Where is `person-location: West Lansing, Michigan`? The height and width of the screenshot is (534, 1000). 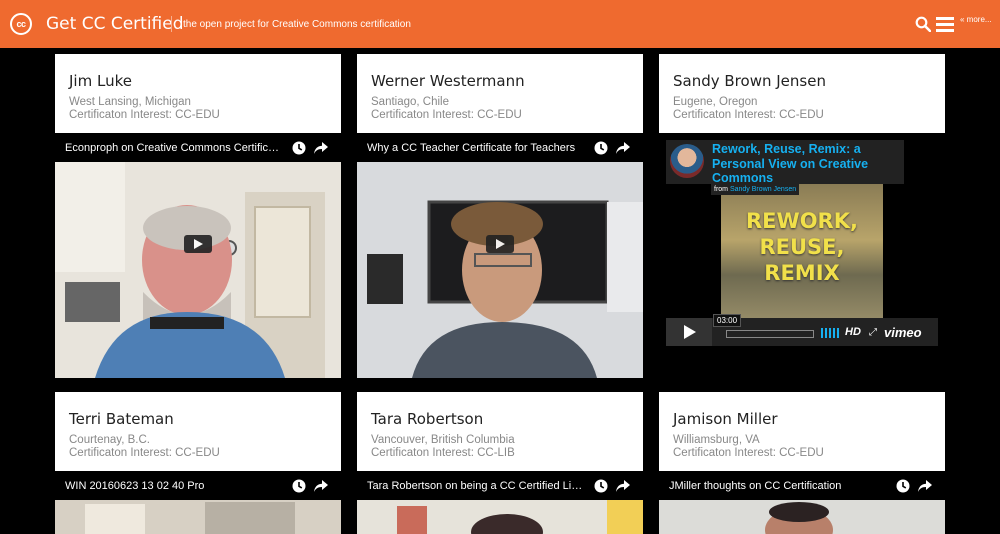
person-location: West Lansing, Michigan is located at coordinates (130, 102).